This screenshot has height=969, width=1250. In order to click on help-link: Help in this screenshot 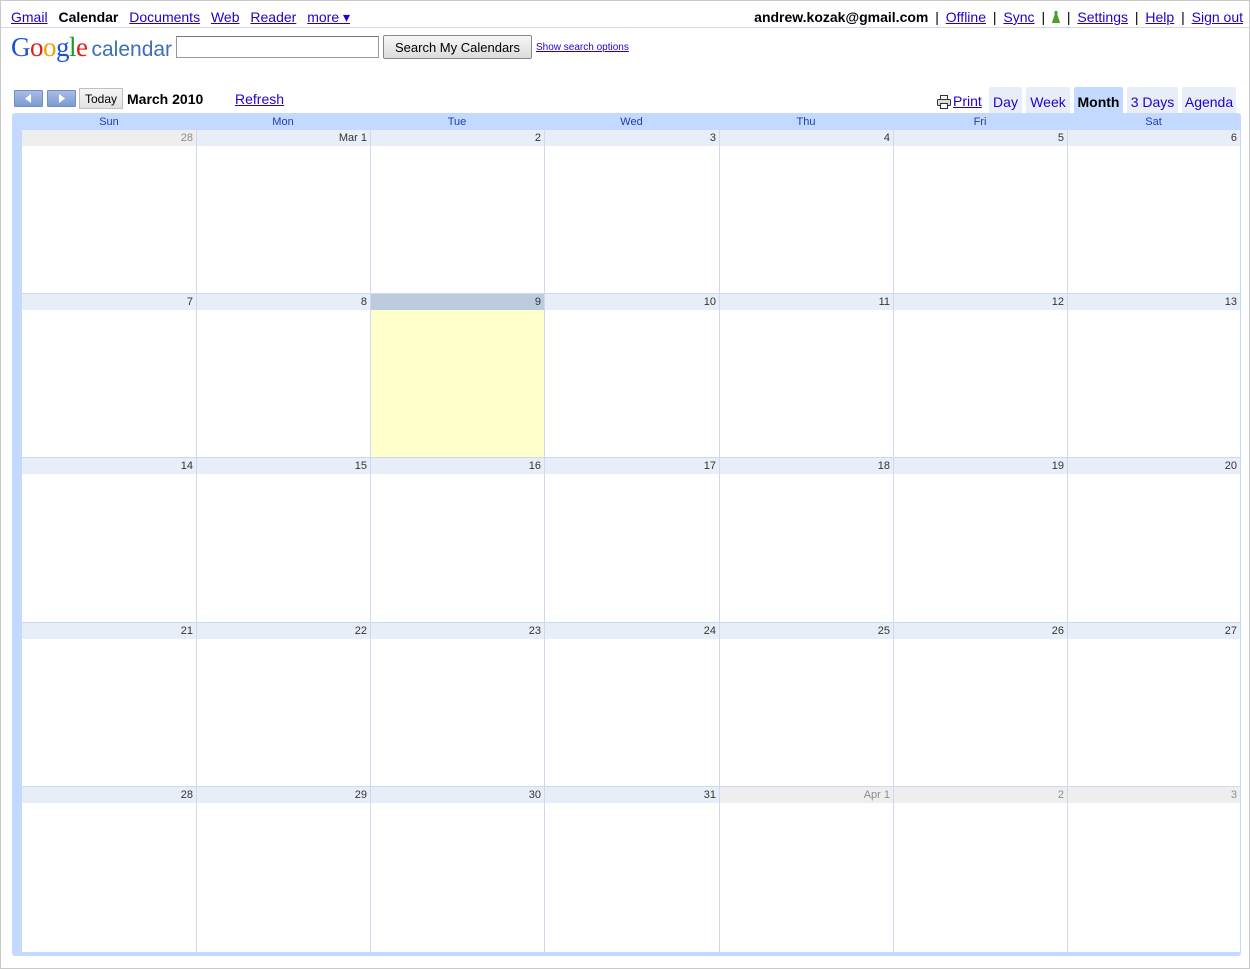, I will do `click(1159, 17)`.